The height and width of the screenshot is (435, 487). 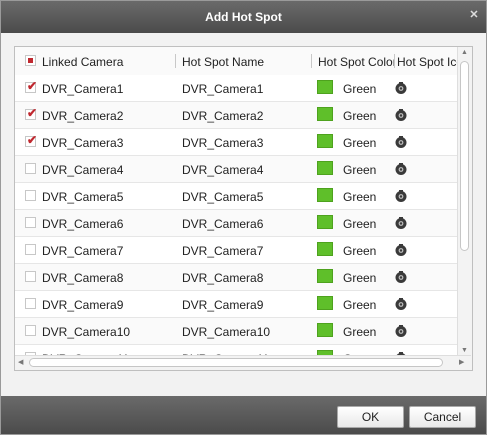 I want to click on table-row: DVR_Camera5 DVR_Camera5 Green, so click(x=243, y=196).